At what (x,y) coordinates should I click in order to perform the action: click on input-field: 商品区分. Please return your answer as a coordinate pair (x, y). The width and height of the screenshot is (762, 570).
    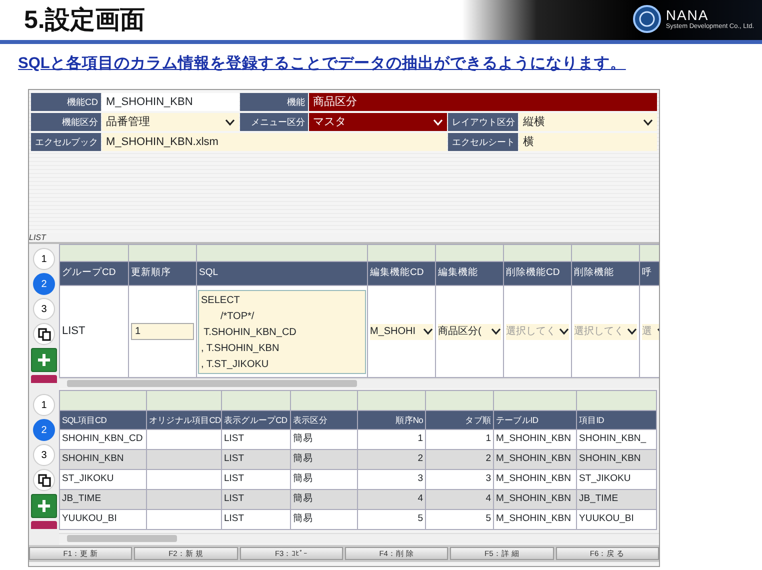
    Looking at the image, I should click on (483, 102).